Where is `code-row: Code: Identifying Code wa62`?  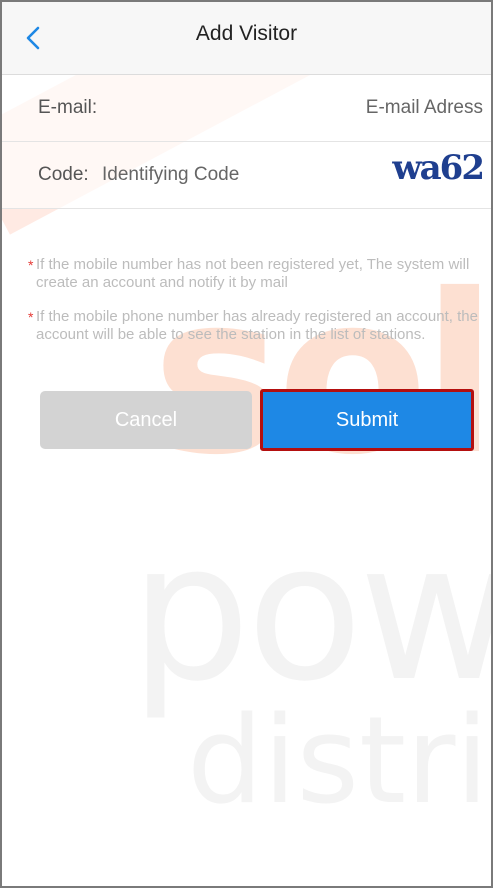
code-row: Code: Identifying Code wa62 is located at coordinates (246, 175).